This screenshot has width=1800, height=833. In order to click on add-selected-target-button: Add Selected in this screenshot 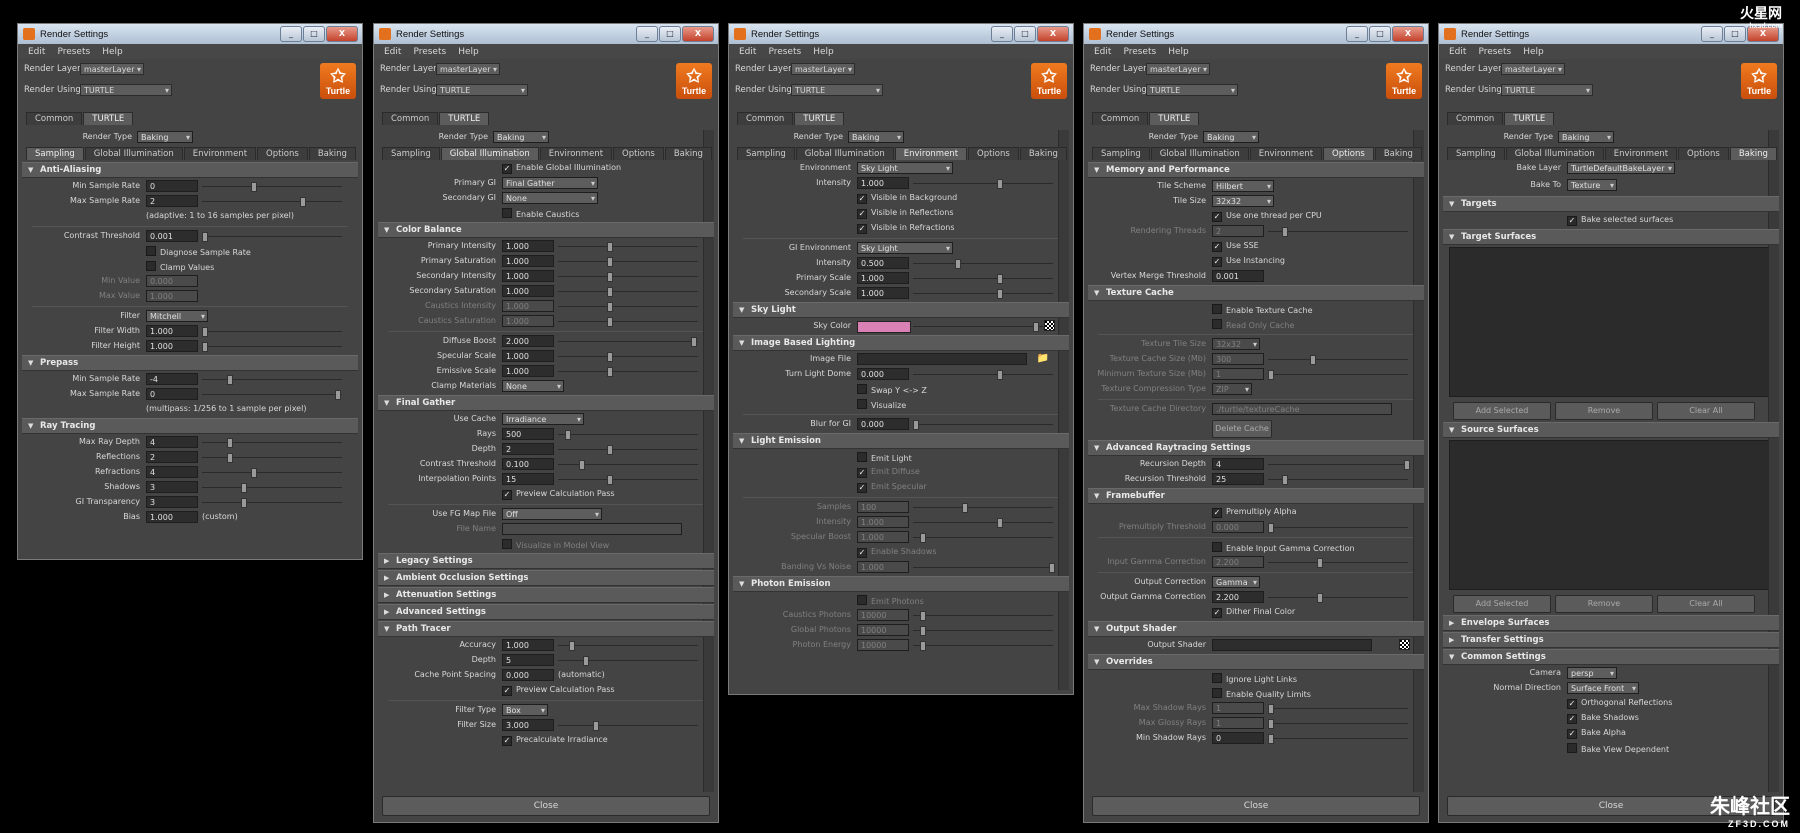, I will do `click(1502, 411)`.